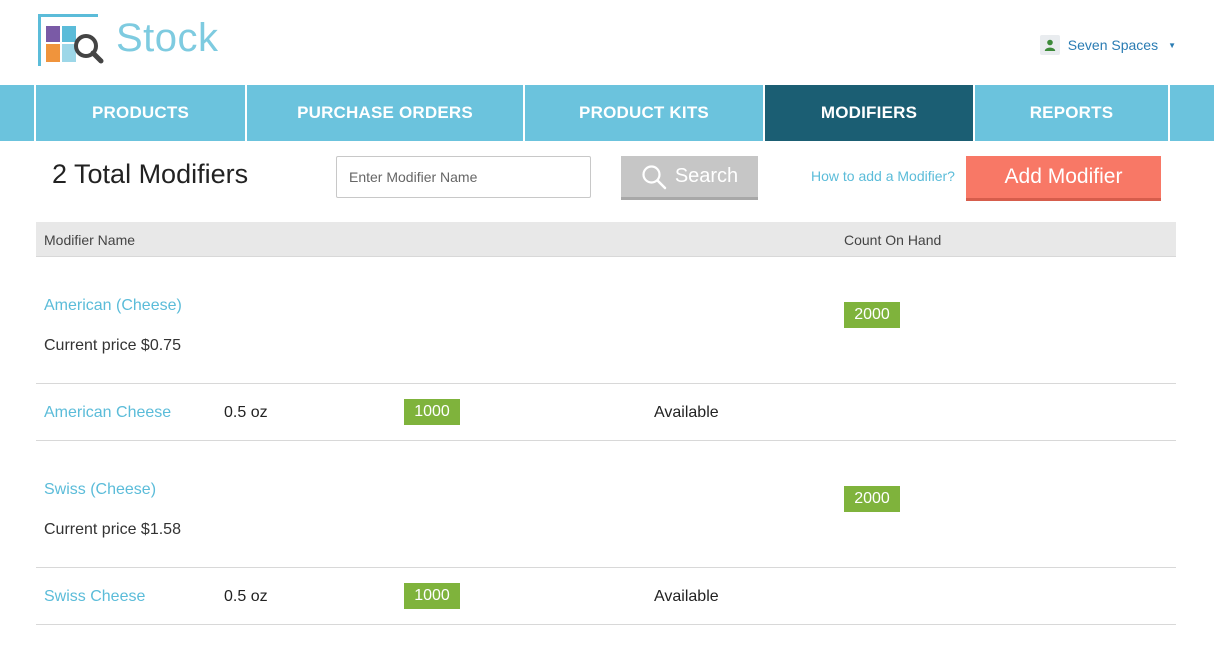  What do you see at coordinates (870, 113) in the screenshot?
I see `tab-modifiers: MODIFIERS` at bounding box center [870, 113].